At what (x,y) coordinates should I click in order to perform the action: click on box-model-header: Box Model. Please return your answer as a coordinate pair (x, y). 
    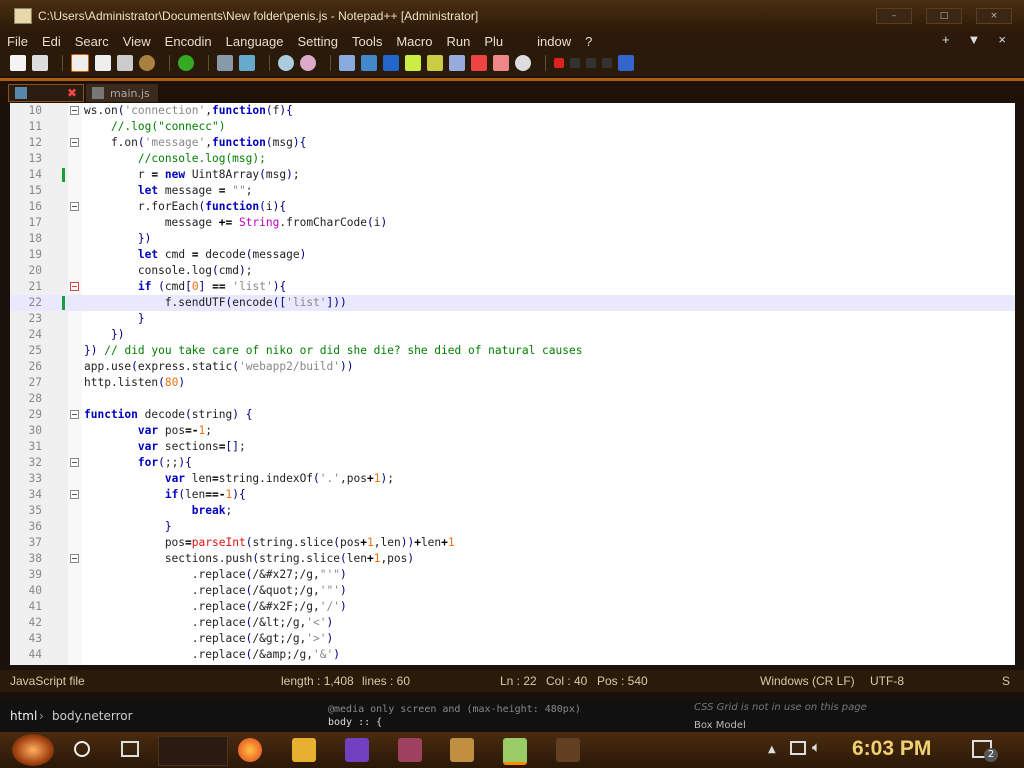
    Looking at the image, I should click on (720, 725).